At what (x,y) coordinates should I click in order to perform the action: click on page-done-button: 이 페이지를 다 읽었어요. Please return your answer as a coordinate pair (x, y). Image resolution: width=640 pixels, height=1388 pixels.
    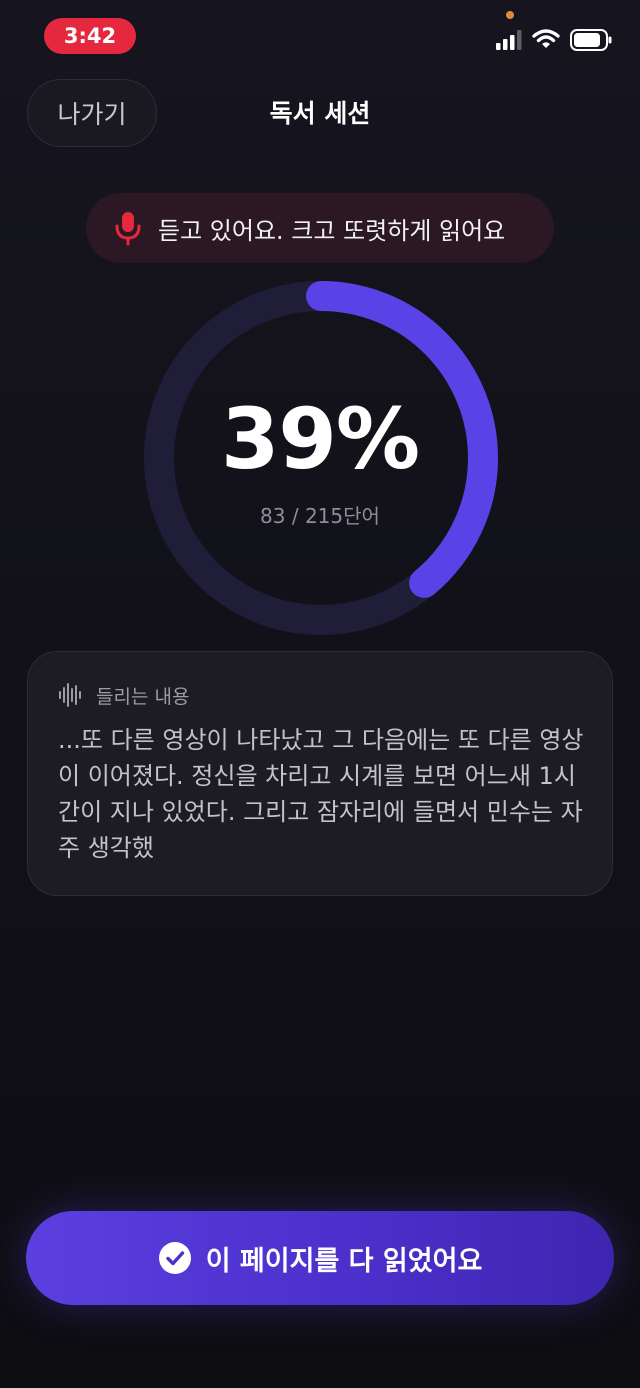
    Looking at the image, I should click on (320, 1258).